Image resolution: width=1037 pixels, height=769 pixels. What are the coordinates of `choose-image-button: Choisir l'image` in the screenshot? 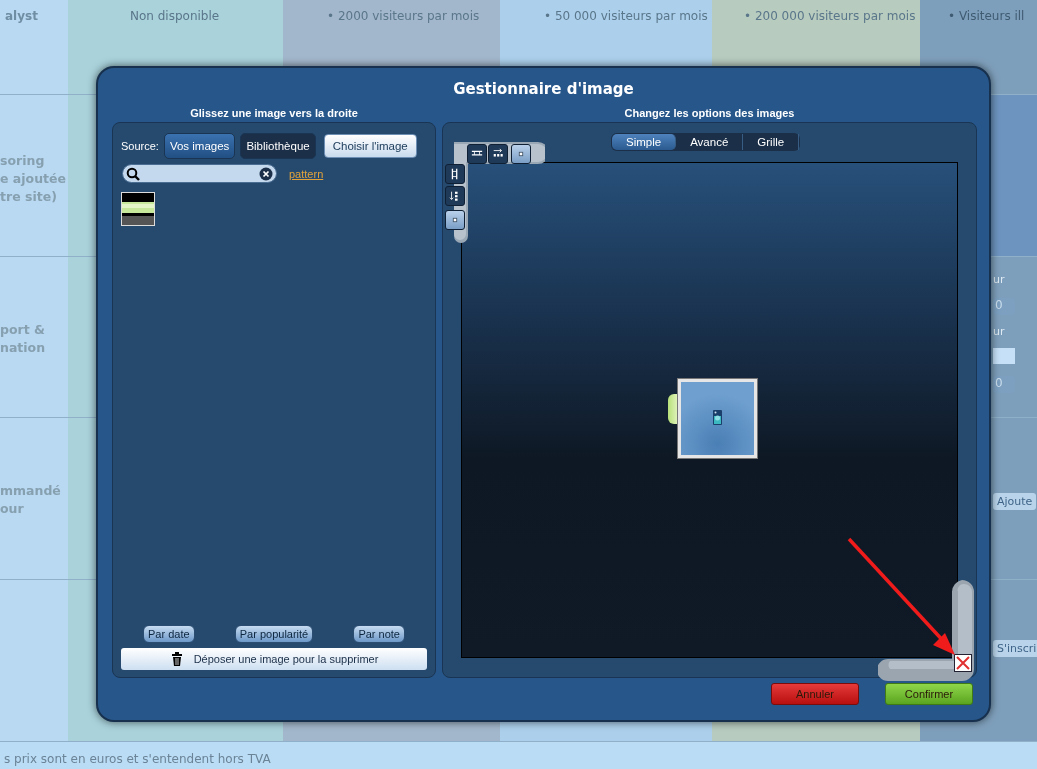 It's located at (370, 146).